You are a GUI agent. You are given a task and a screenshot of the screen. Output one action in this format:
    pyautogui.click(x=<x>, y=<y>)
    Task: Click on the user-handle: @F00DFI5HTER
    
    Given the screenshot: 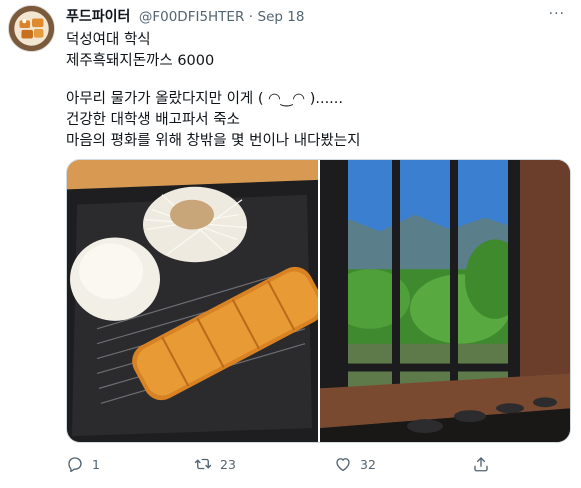 What is the action you would take?
    pyautogui.click(x=191, y=17)
    